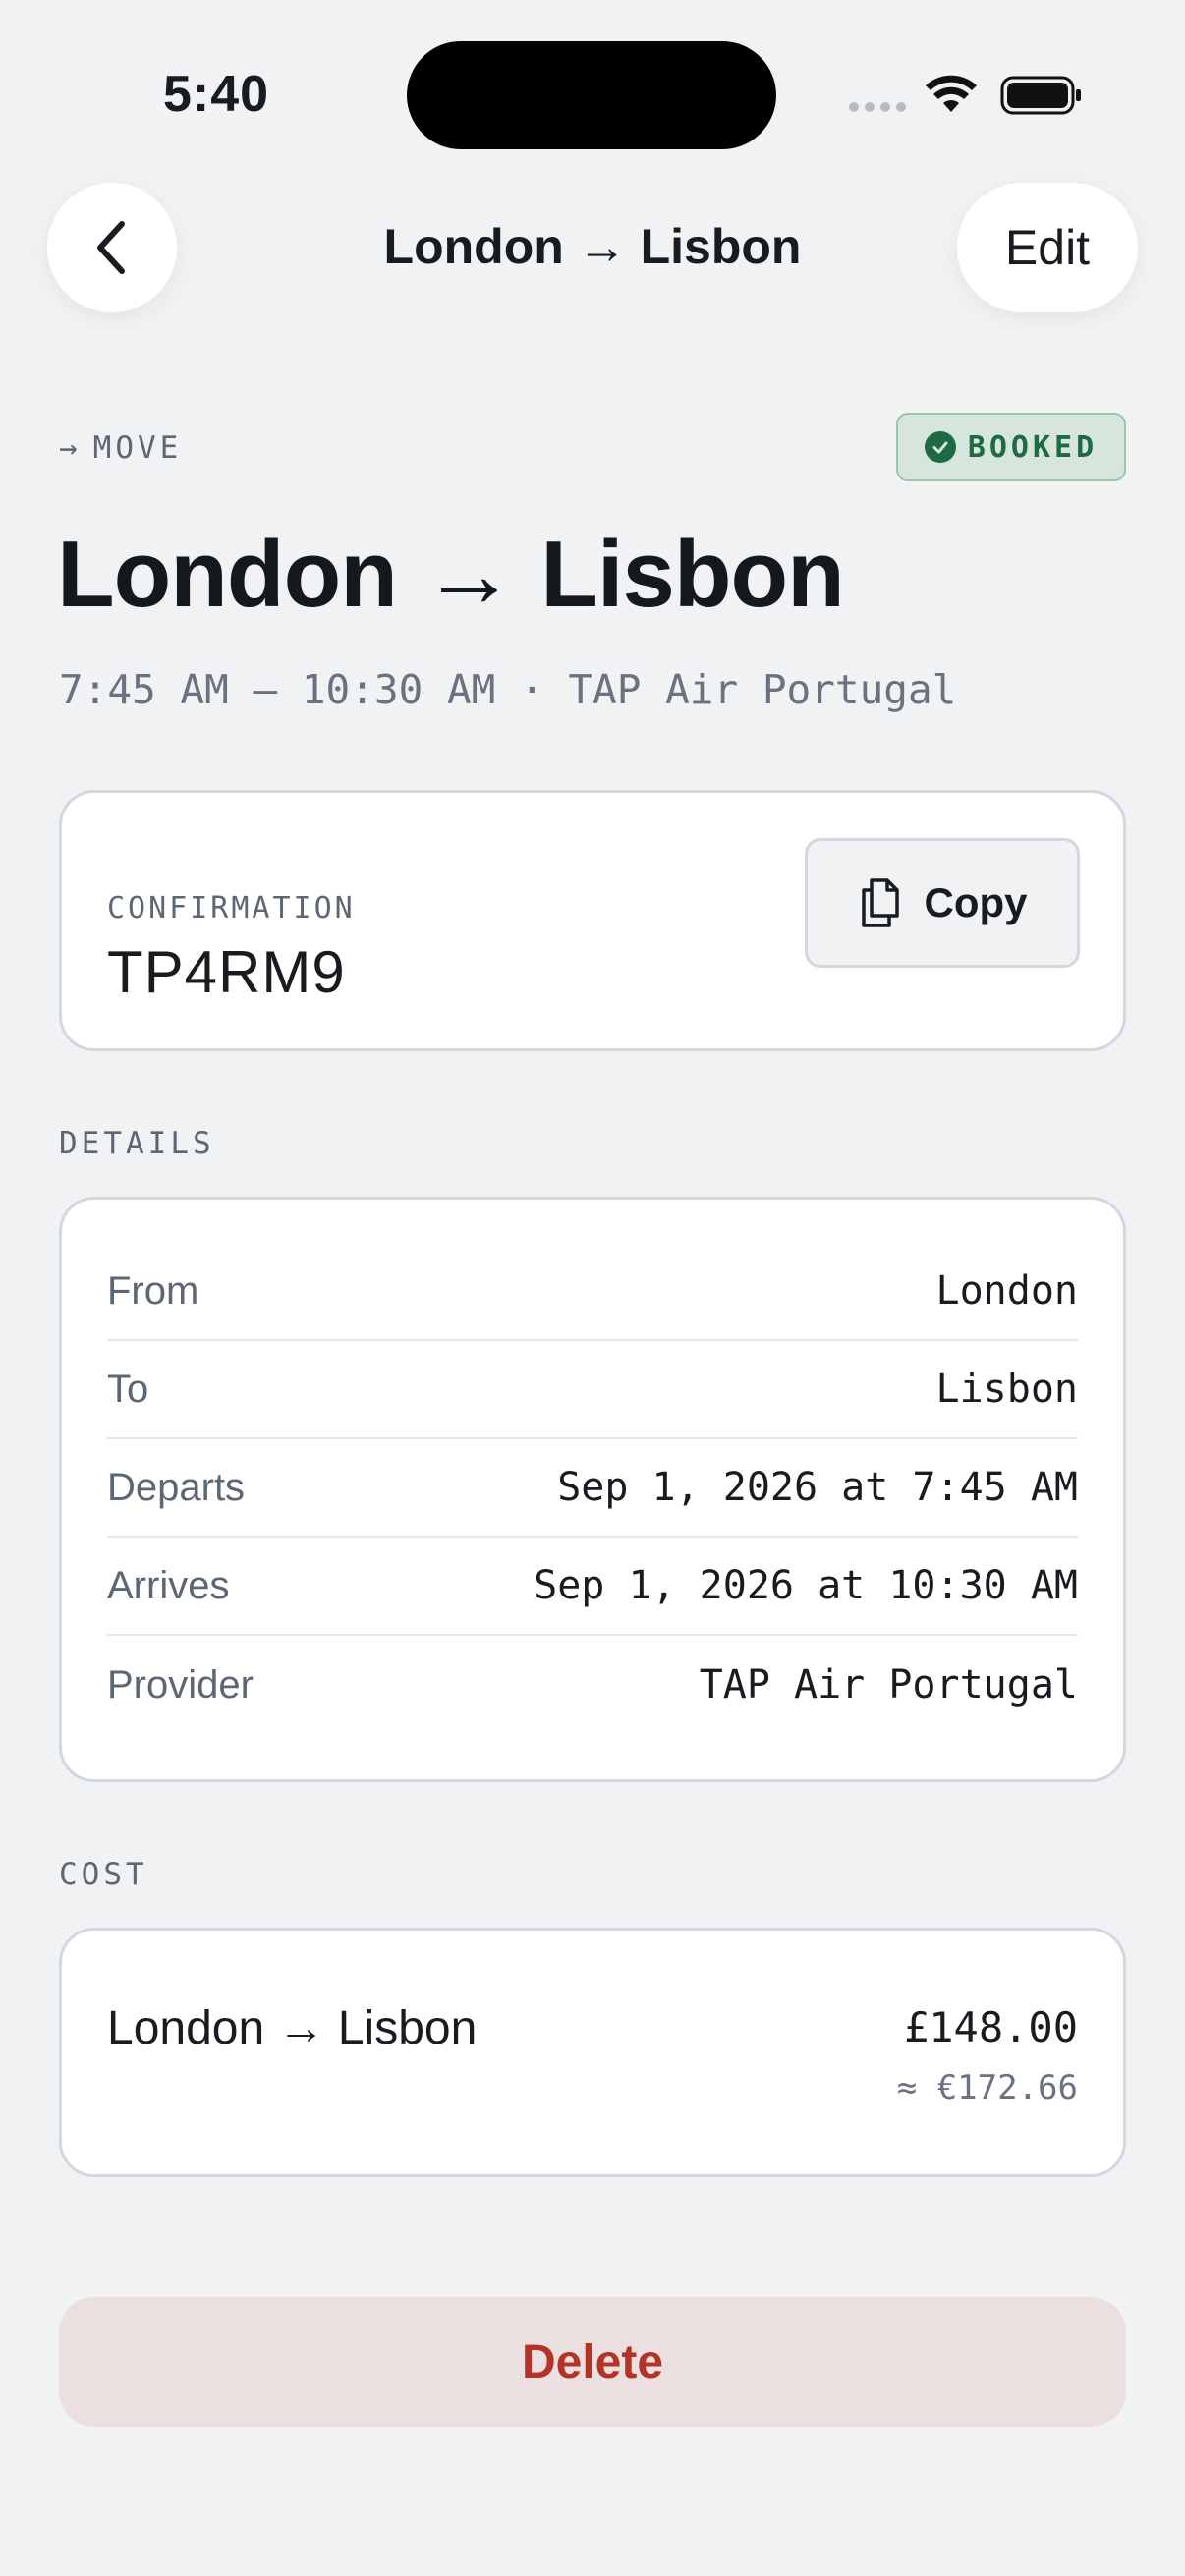 This screenshot has height=2576, width=1185. Describe the element at coordinates (1007, 1389) in the screenshot. I see `detail-value: Lisbon` at that location.